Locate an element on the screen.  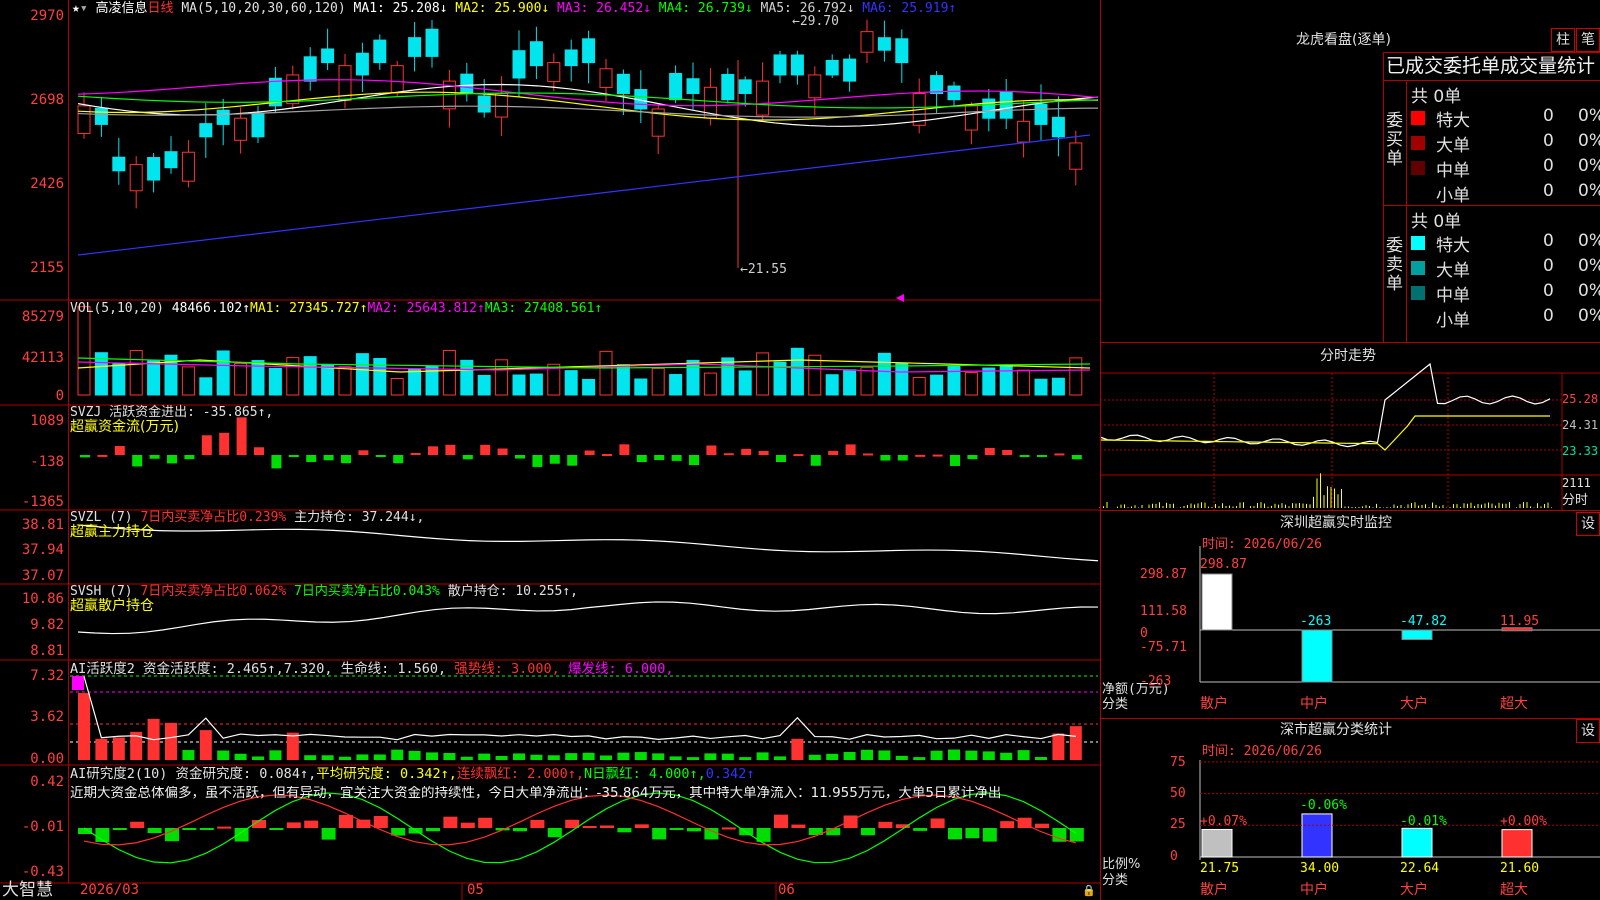
sz-stats-category: 大户 is located at coordinates (1414, 890).